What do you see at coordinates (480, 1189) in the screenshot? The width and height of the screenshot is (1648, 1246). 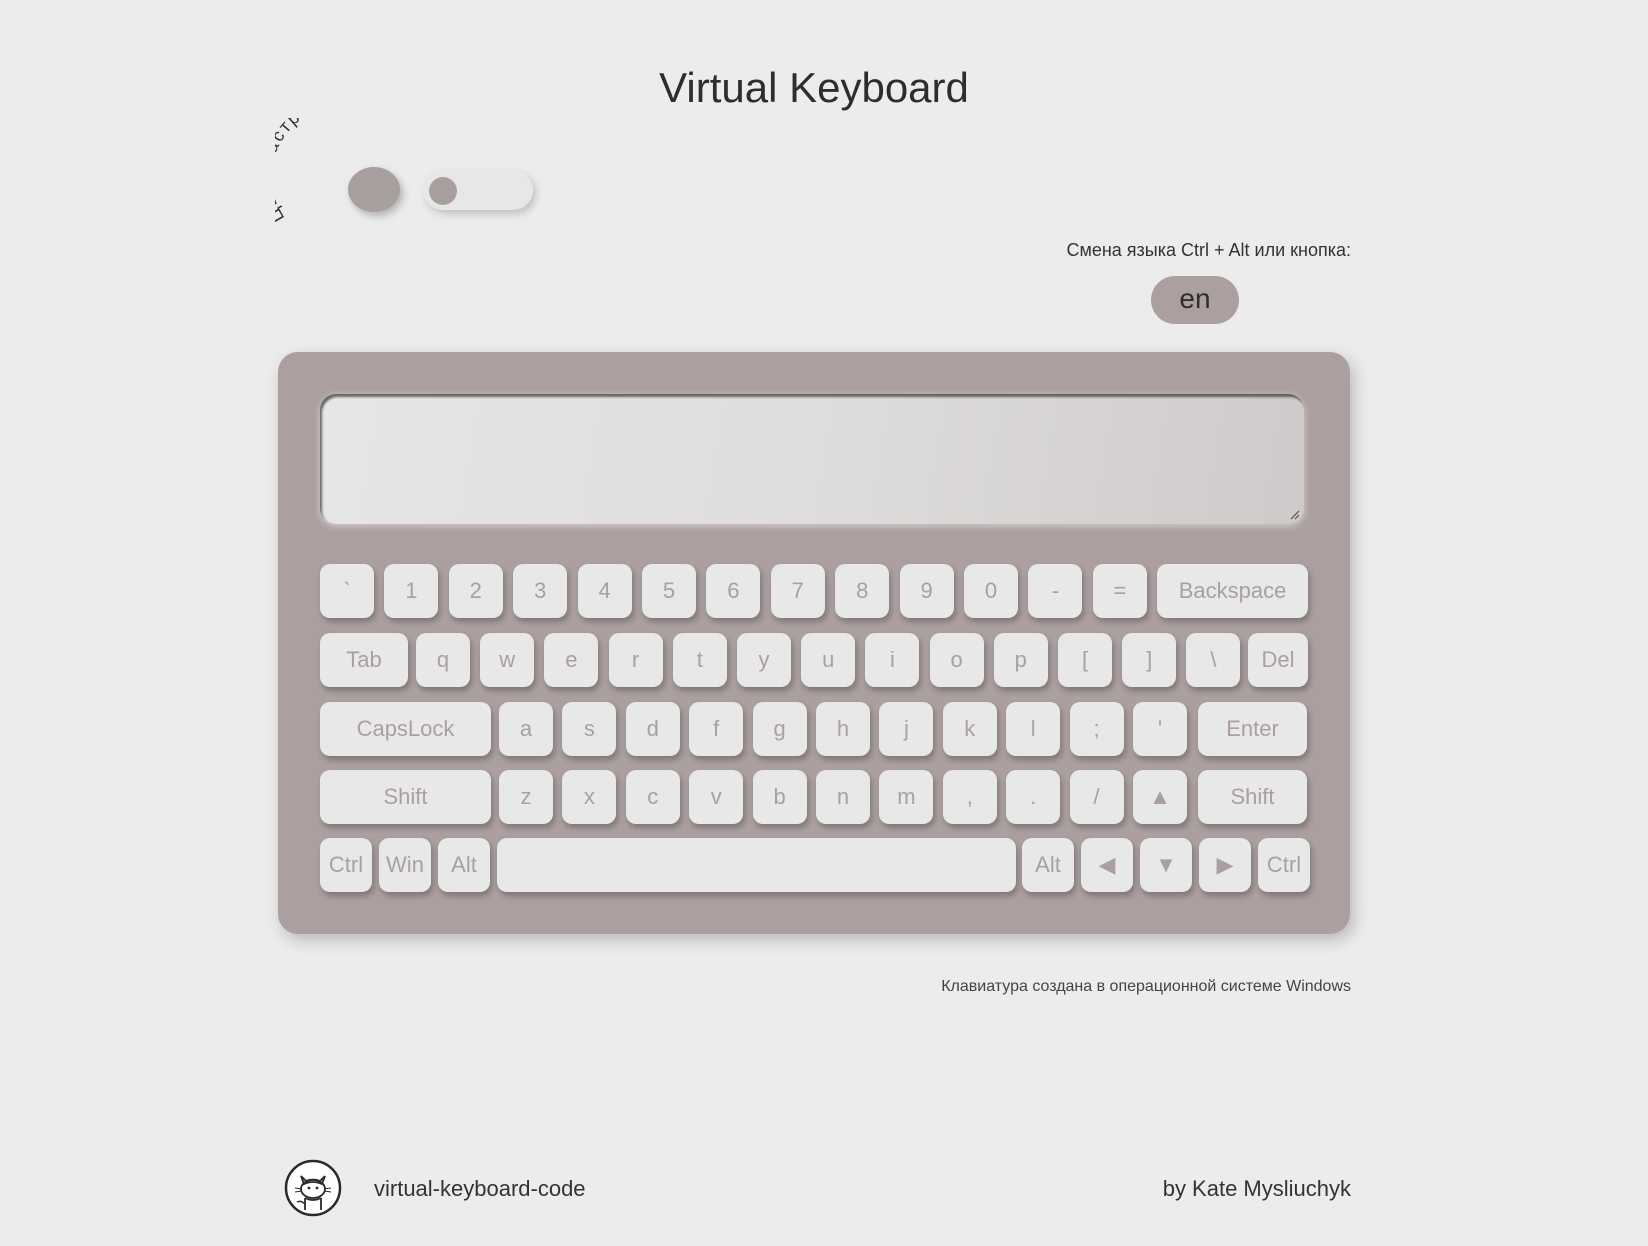 I see `repo-link: virtual-keyboard-code` at bounding box center [480, 1189].